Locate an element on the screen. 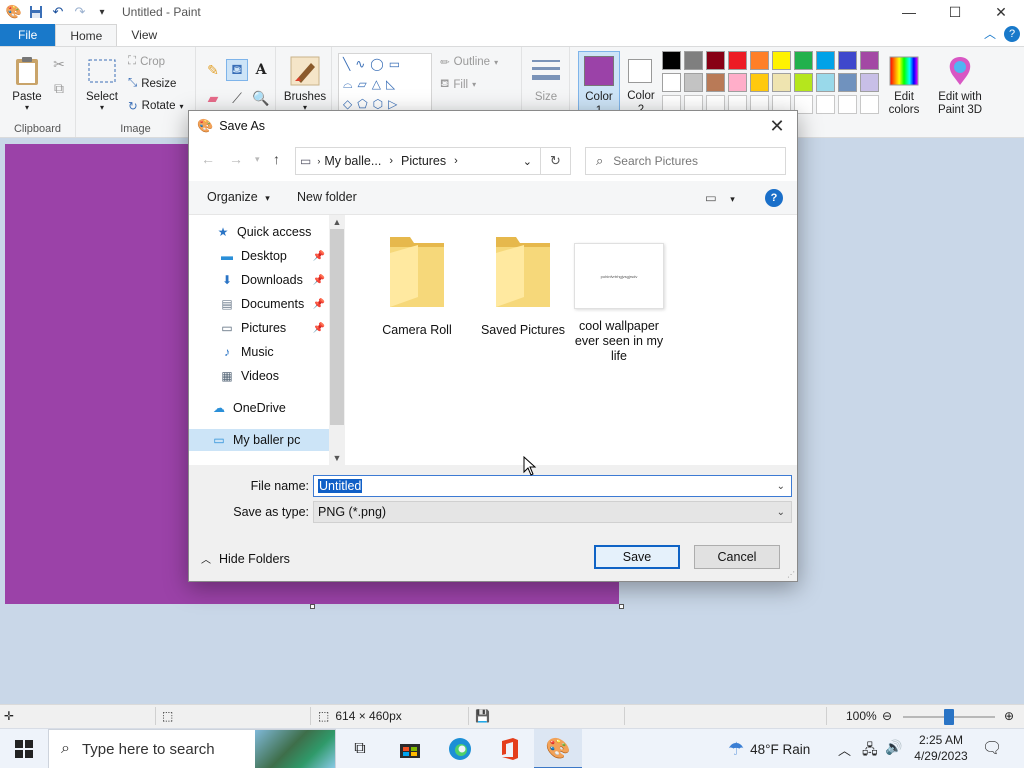  zoom-out-icon: ⊖ is located at coordinates (887, 716).